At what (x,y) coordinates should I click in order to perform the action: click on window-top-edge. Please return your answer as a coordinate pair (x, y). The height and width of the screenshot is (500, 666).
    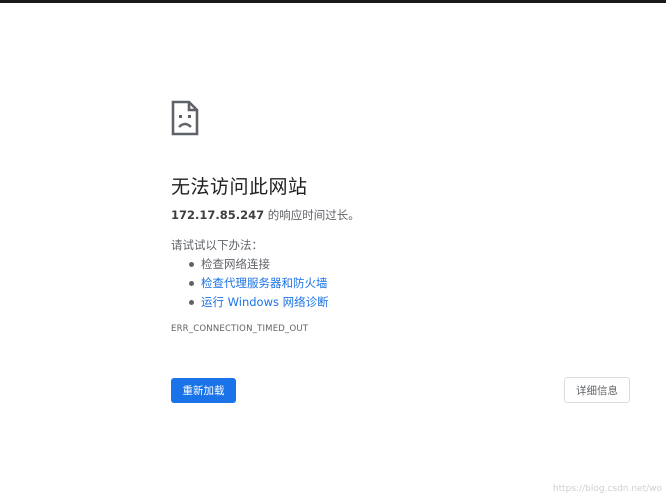
    Looking at the image, I should click on (333, 1).